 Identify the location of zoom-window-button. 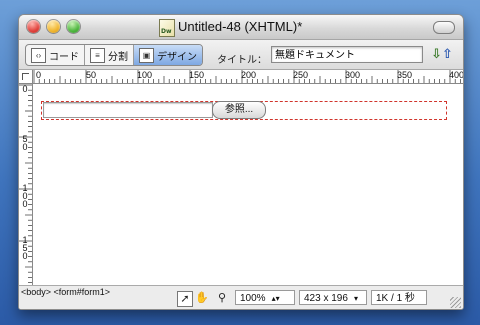
(73, 26).